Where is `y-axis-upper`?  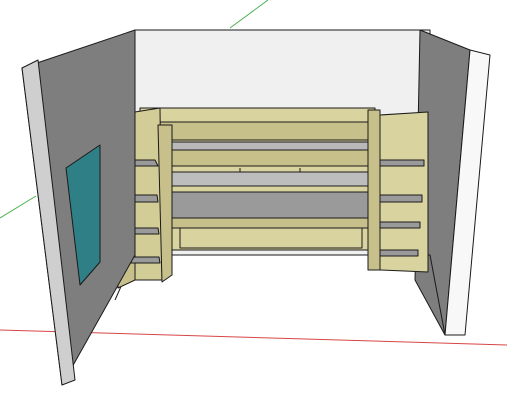
y-axis-upper is located at coordinates (249, 14).